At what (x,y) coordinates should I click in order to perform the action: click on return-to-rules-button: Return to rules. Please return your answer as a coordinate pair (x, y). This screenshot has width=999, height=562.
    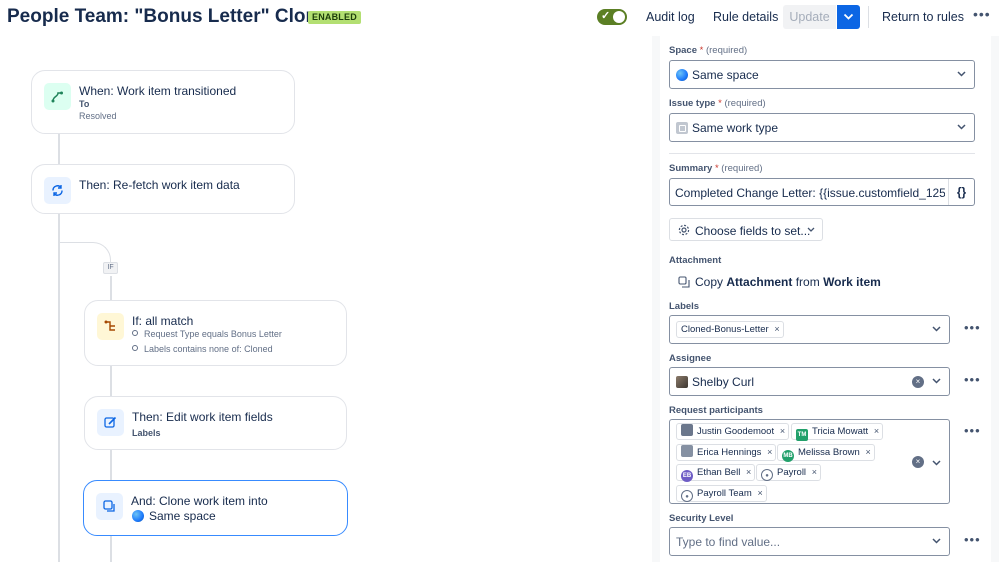
    Looking at the image, I should click on (923, 17).